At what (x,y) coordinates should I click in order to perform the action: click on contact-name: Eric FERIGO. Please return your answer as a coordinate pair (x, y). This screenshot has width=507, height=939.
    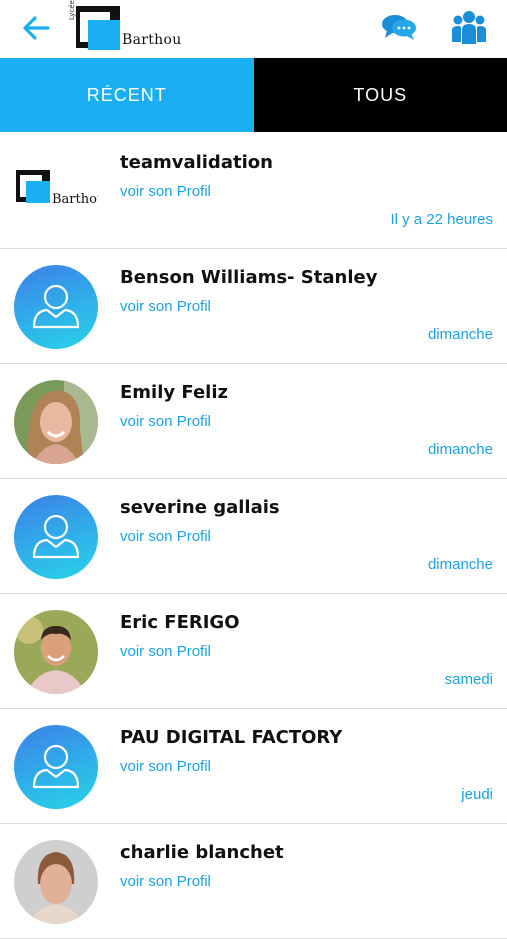
    Looking at the image, I should click on (180, 622).